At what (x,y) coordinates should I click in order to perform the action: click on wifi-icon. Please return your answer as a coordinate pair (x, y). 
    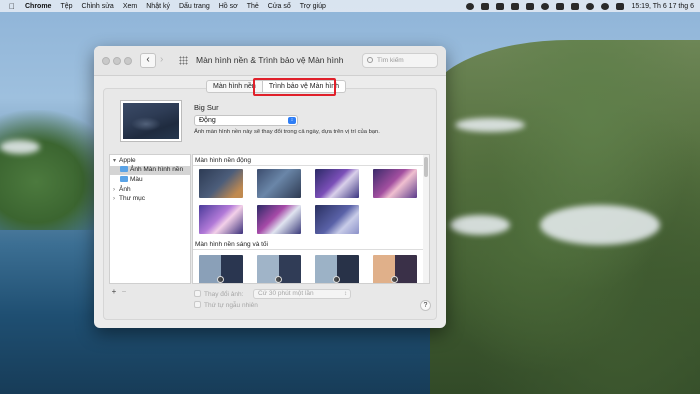
    Looking at the image, I should click on (590, 6).